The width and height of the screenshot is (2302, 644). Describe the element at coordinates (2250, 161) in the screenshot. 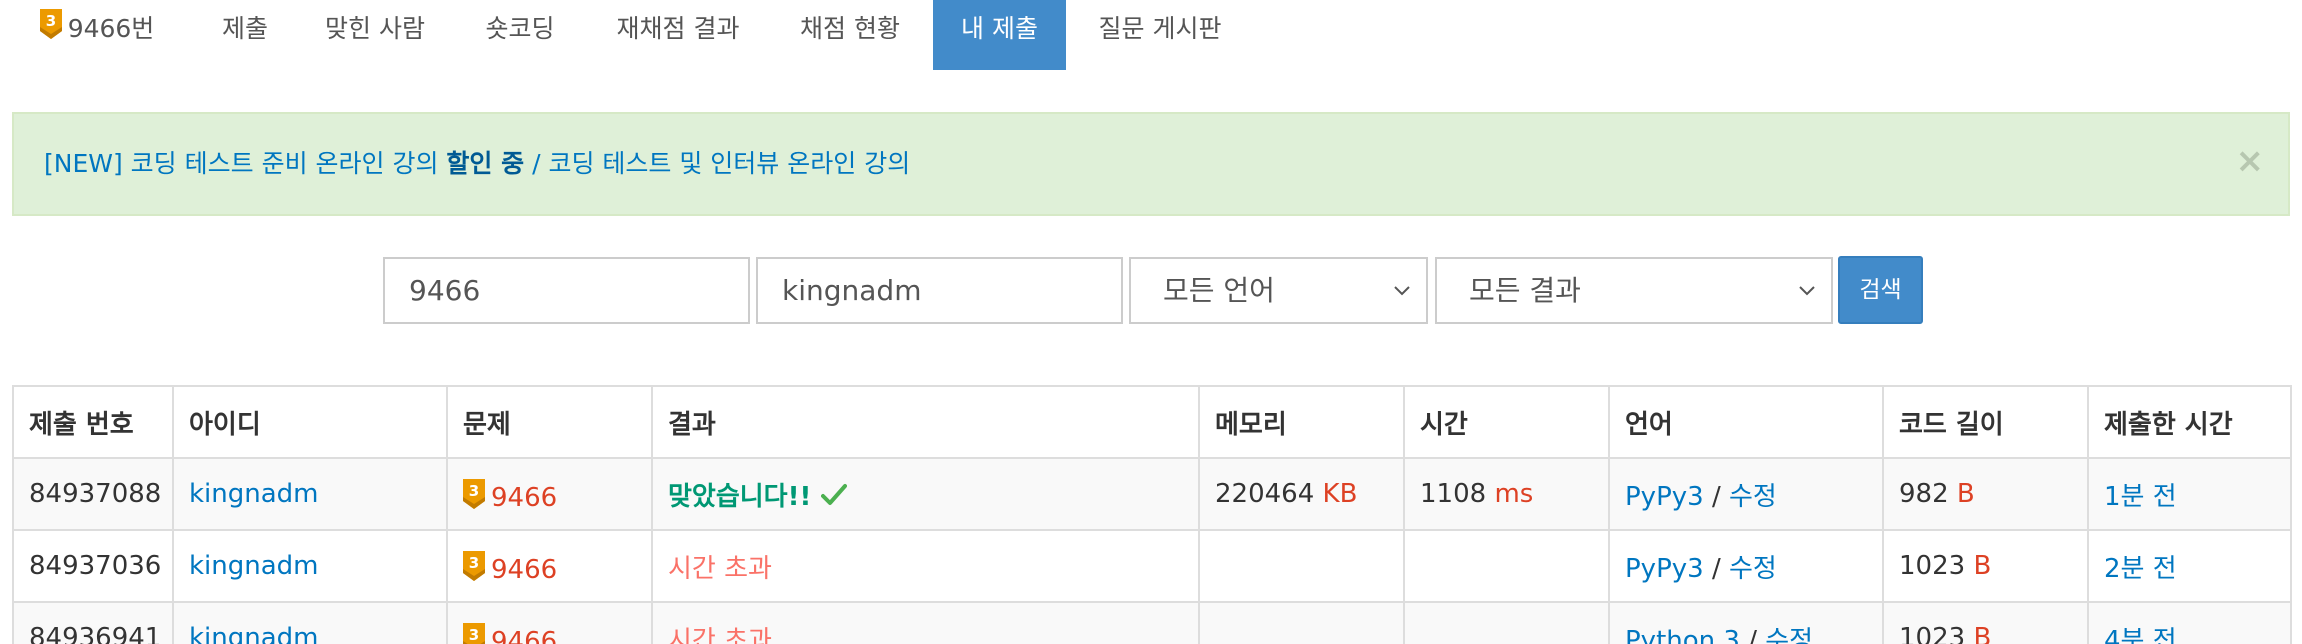

I see `close-icon: ×` at that location.